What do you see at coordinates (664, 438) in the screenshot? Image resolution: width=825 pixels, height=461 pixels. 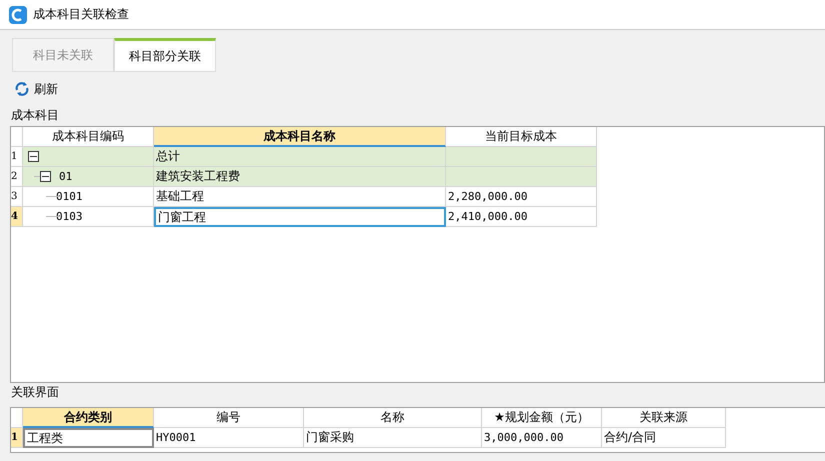 I see `table-cell: 合约/合同` at bounding box center [664, 438].